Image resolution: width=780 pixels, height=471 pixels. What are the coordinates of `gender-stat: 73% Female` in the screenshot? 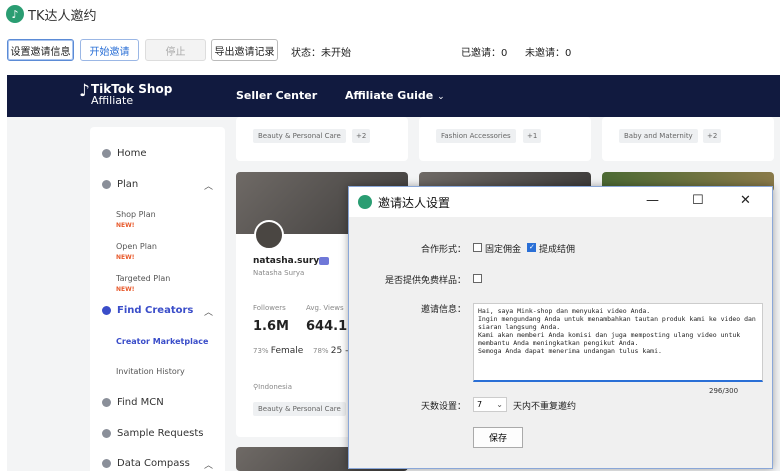 It's located at (278, 351).